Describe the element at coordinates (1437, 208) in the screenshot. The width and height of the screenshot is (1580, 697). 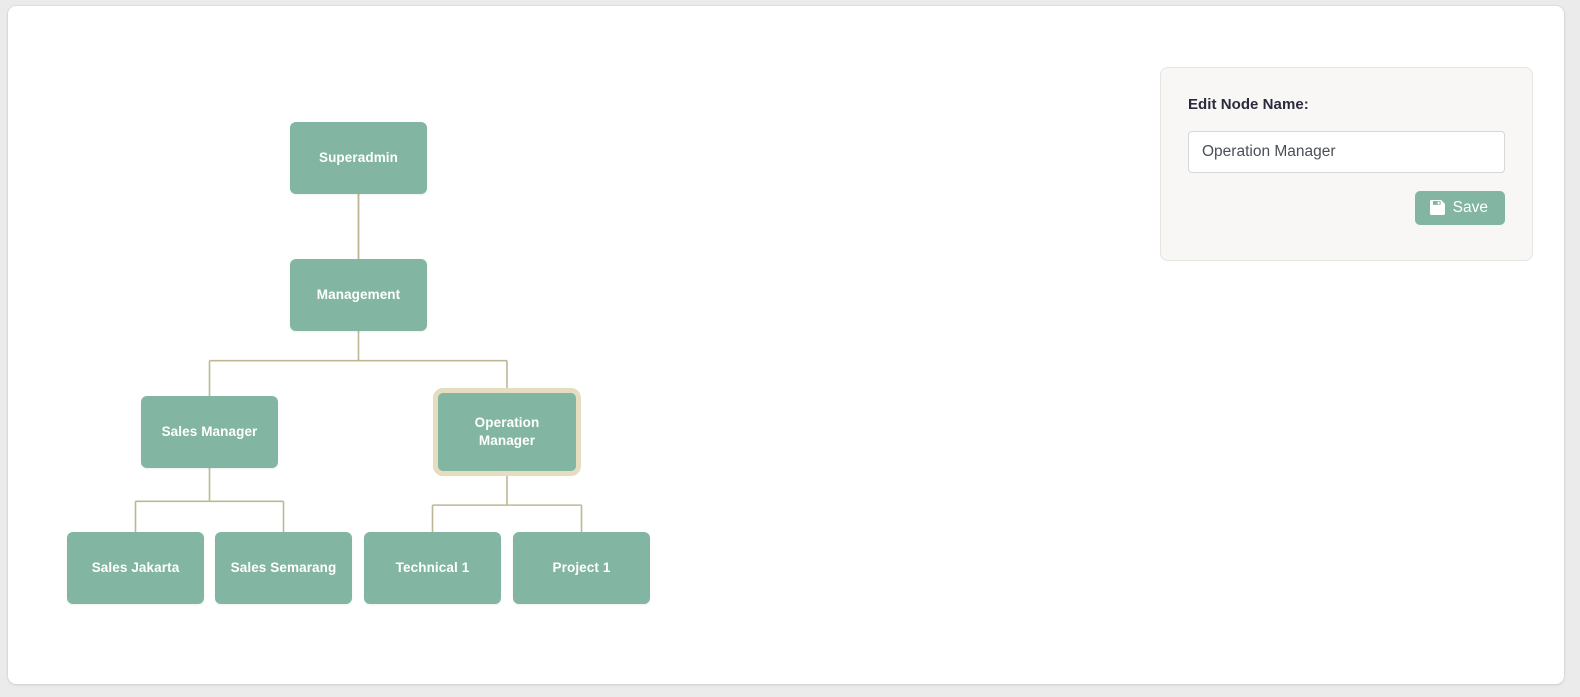
I see `save-floppy-icon` at that location.